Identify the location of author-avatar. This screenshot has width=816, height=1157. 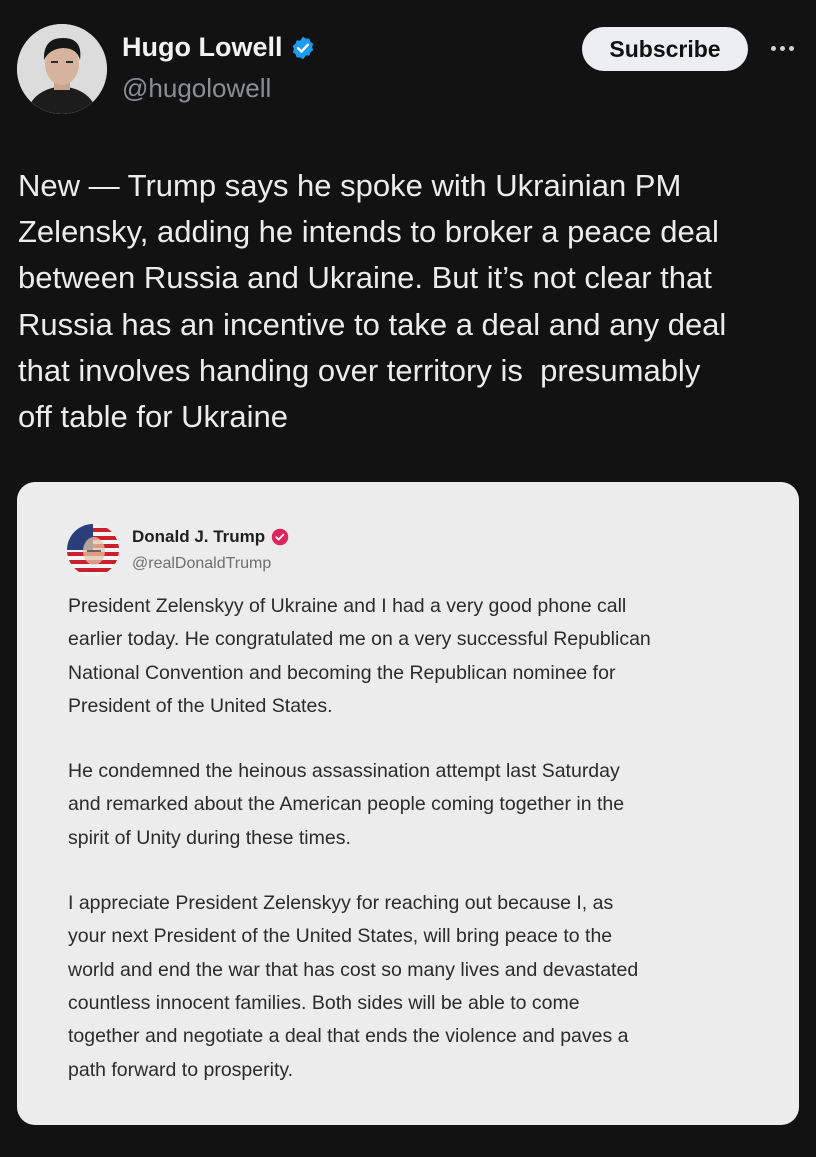
(62, 69).